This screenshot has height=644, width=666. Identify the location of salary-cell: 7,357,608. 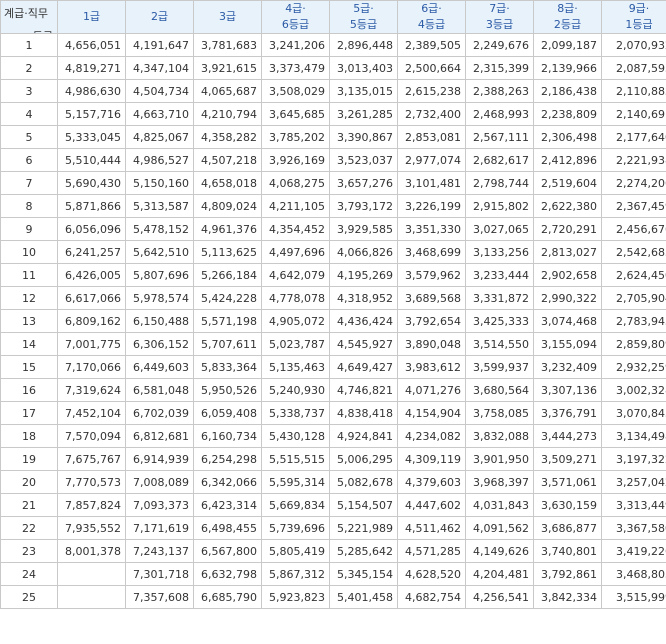
(159, 597).